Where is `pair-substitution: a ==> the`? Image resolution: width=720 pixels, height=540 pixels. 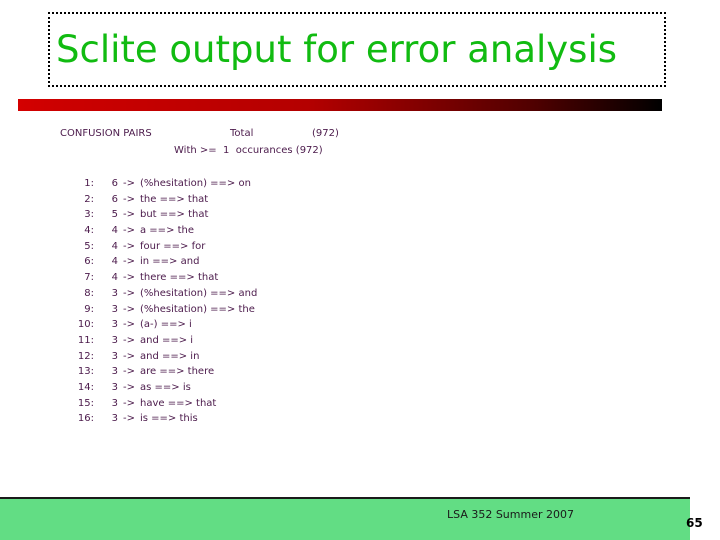
pair-substitution: a ==> the is located at coordinates (167, 231).